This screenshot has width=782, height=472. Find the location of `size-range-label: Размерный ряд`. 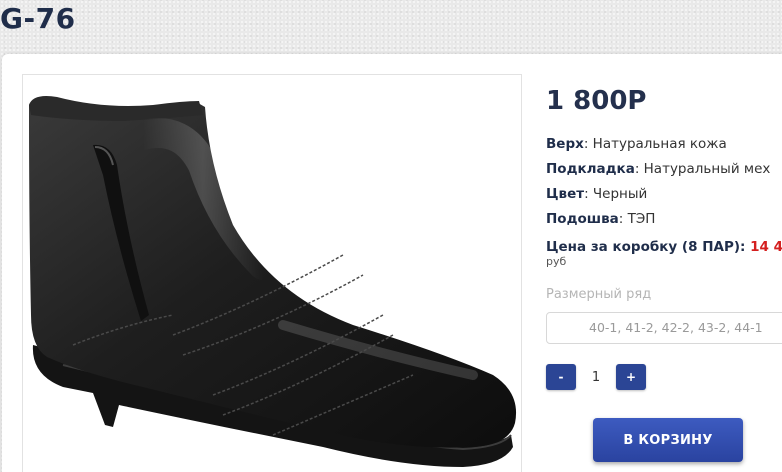

size-range-label: Размерный ряд is located at coordinates (599, 294).